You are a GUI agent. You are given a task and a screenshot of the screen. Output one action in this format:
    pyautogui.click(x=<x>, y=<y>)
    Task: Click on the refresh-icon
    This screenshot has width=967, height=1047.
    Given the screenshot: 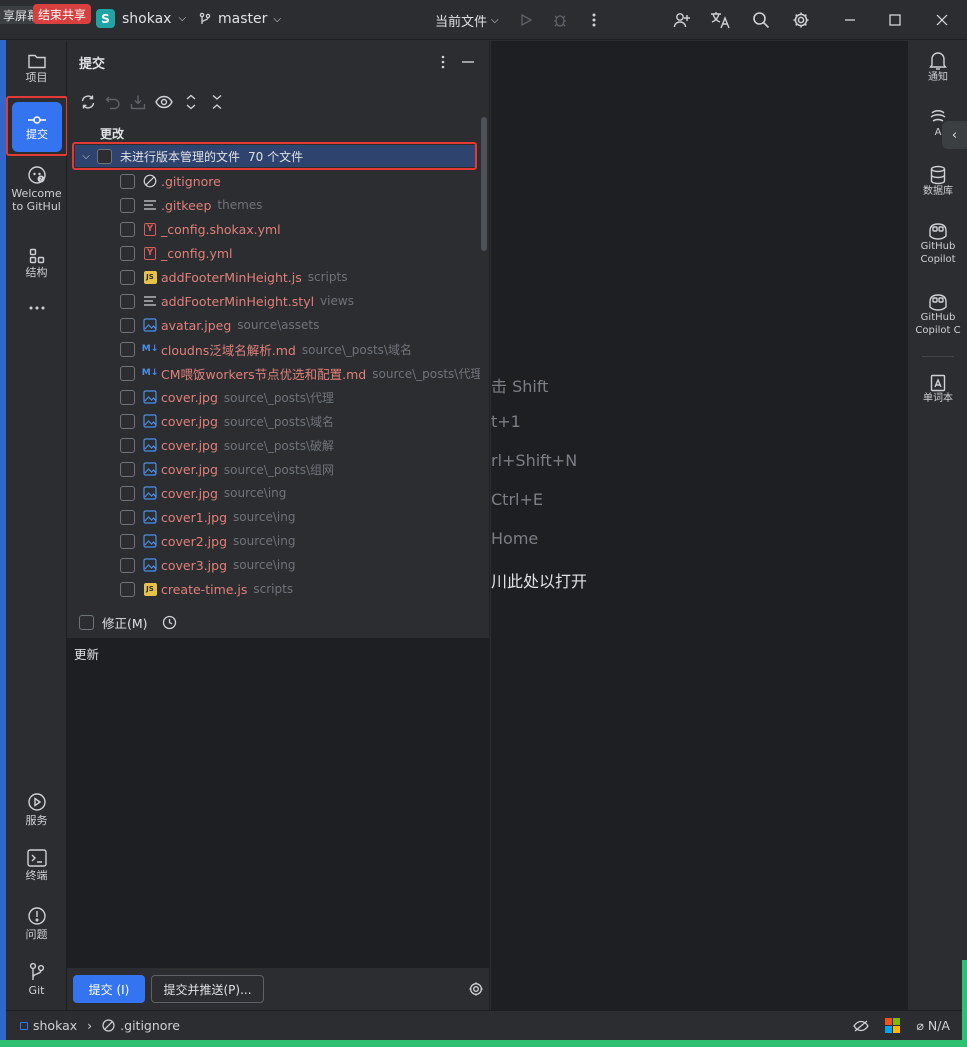 What is the action you would take?
    pyautogui.click(x=88, y=102)
    